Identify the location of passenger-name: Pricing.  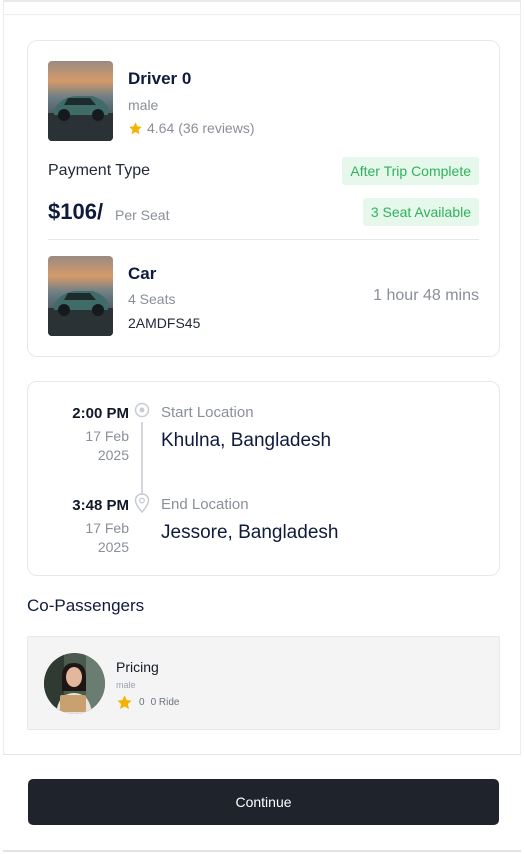
(137, 667).